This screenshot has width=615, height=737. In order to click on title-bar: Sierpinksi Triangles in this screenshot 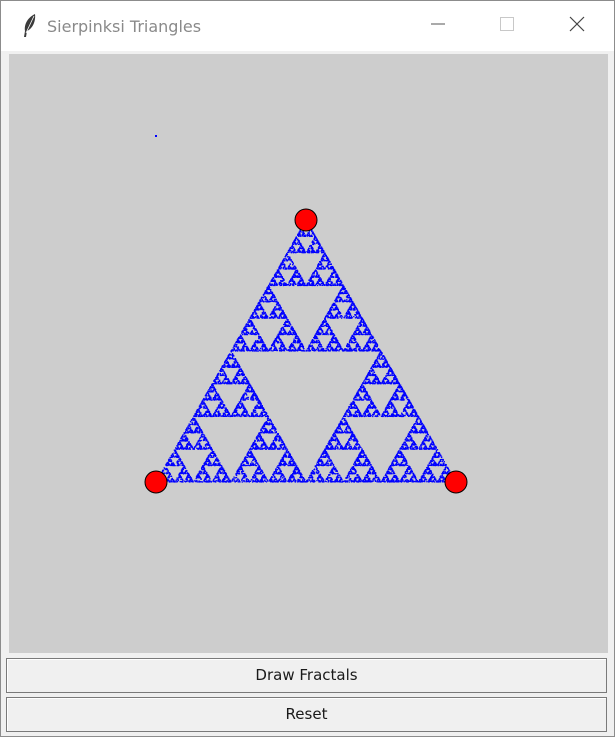, I will do `click(307, 26)`.